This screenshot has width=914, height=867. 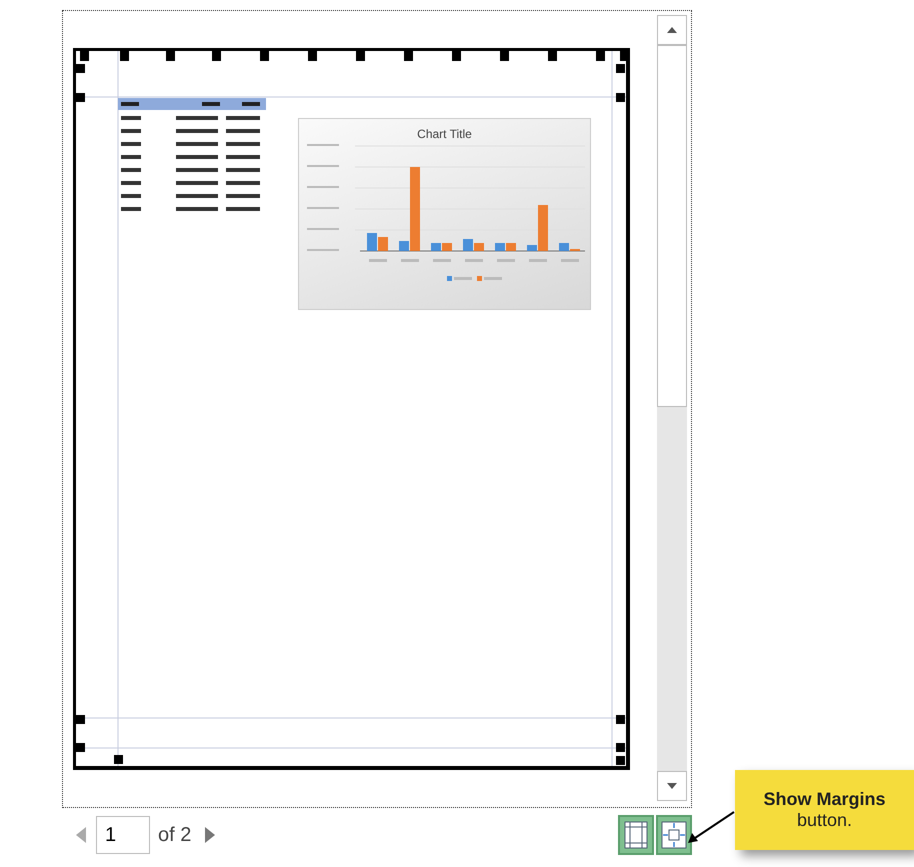 I want to click on zoom-to-page-button, so click(x=674, y=835).